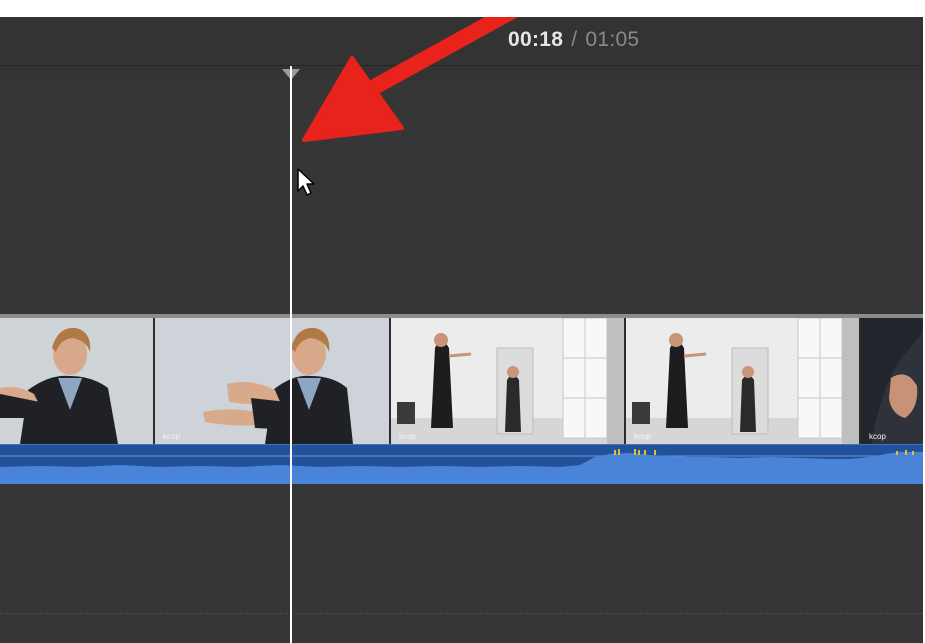 This screenshot has width=925, height=643. Describe the element at coordinates (536, 39) in the screenshot. I see `current-time: 00:18` at that location.